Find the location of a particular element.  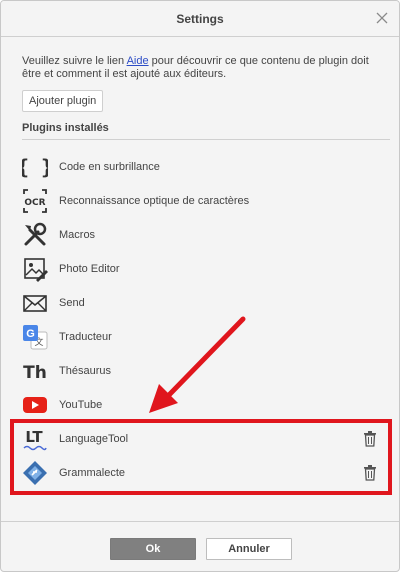

braces-icon: { } is located at coordinates (35, 167).